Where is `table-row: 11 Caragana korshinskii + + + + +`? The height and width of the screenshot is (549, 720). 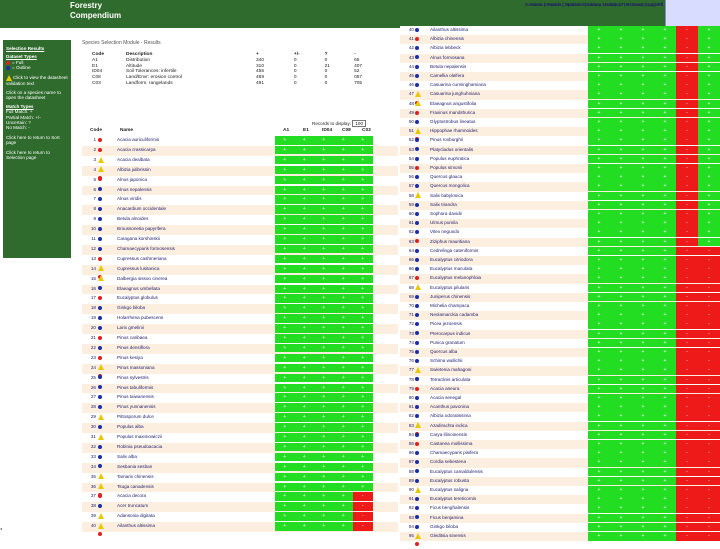 table-row: 11 Caragana korshinskii + + + + + is located at coordinates (240, 240).